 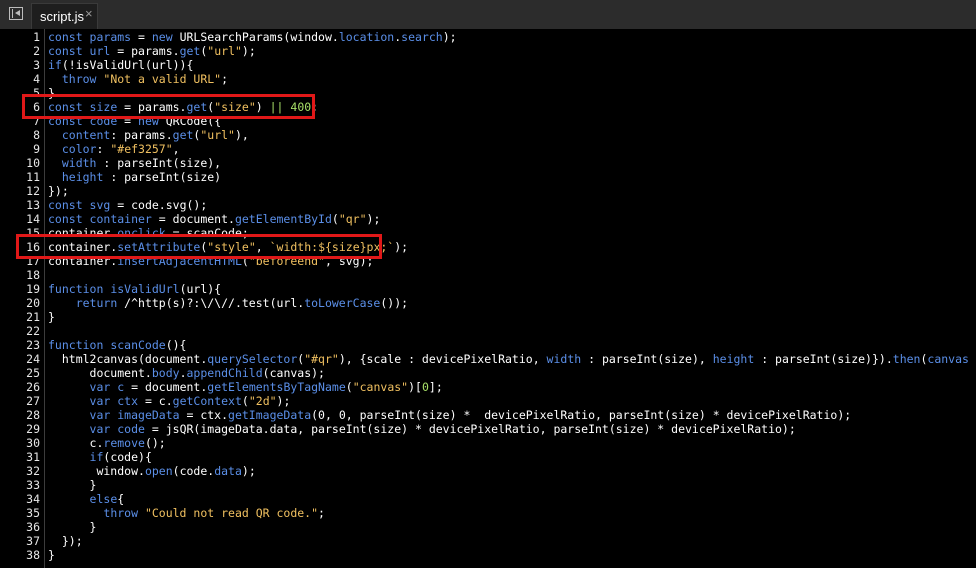 I want to click on code-token: body, so click(x=165, y=373).